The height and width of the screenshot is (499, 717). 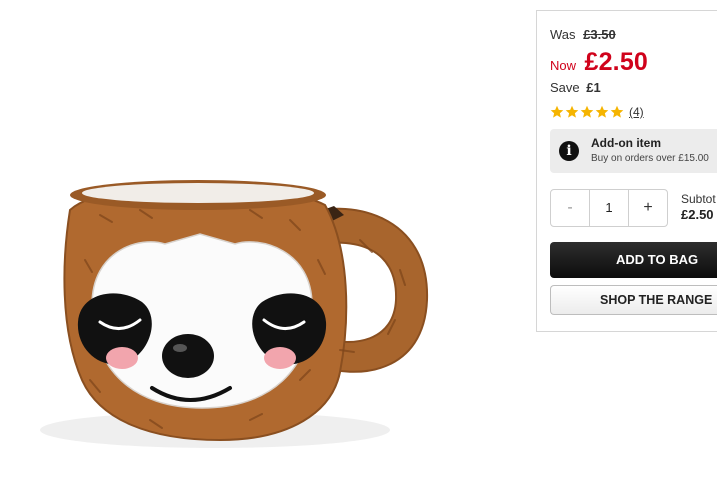 I want to click on quantity-stepper: - 1 +, so click(x=609, y=208).